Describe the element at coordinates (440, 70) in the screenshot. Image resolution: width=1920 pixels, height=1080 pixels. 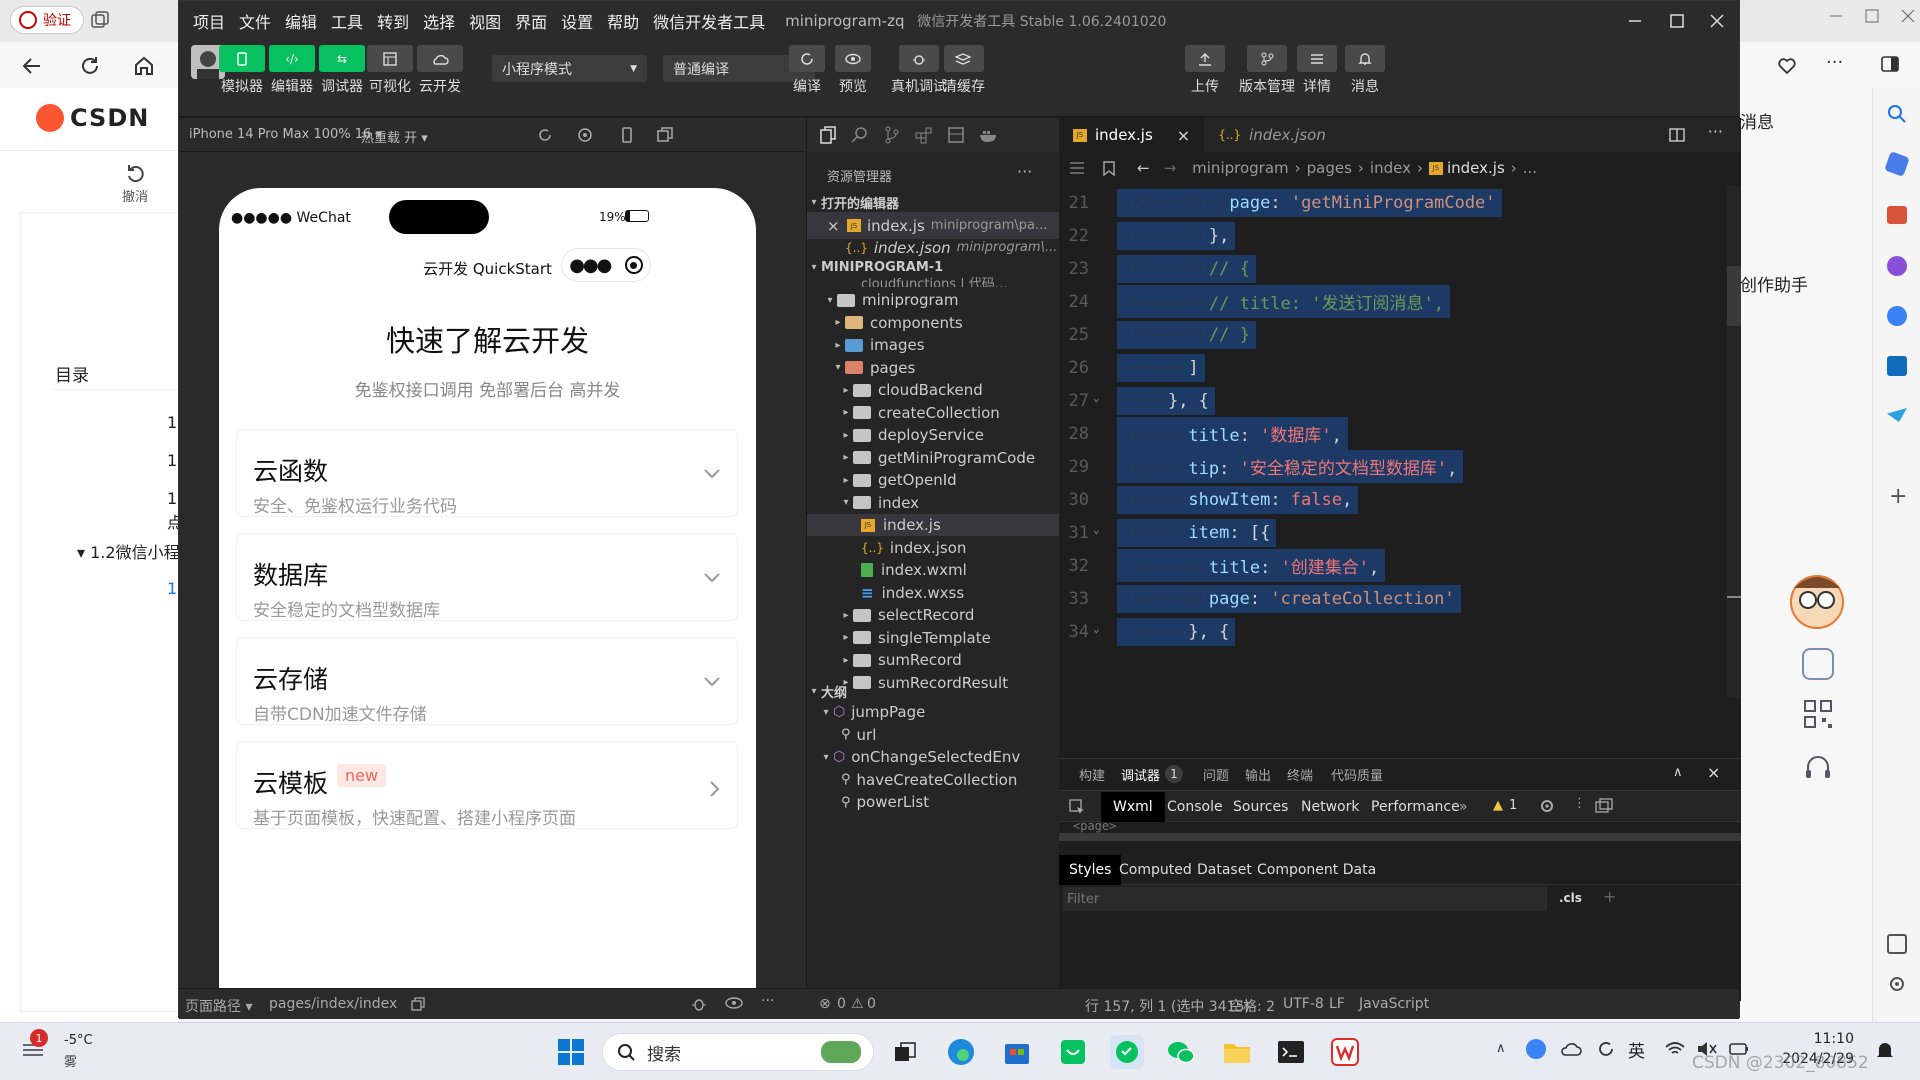
I see `cloud-dev-button: 云开发` at that location.